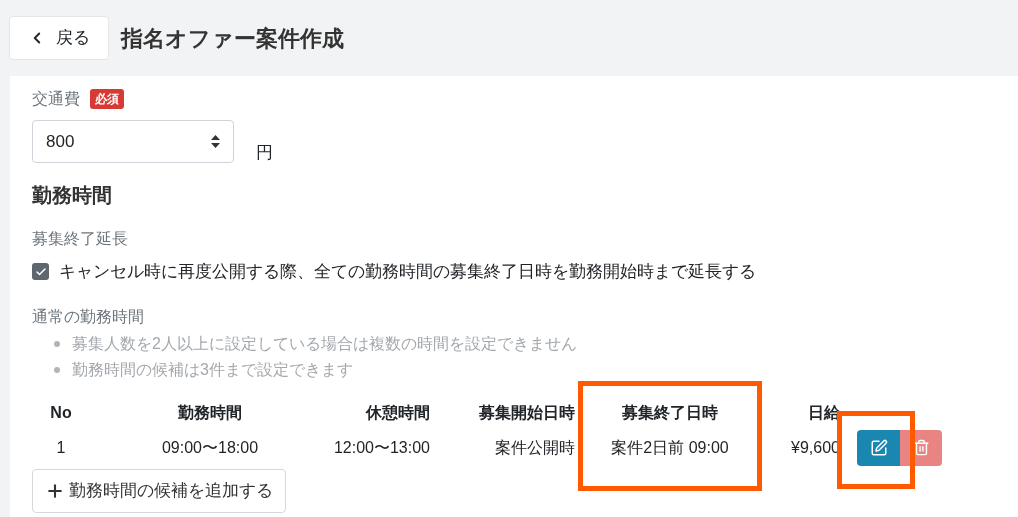 This screenshot has height=517, width=1018. I want to click on section-title: 勤務時間, so click(72, 195).